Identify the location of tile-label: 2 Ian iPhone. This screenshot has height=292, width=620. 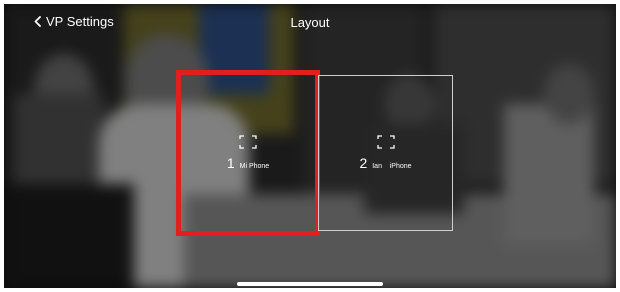
(385, 163).